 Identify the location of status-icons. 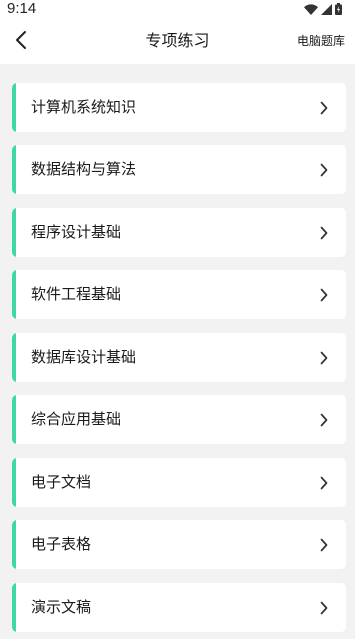
(323, 8).